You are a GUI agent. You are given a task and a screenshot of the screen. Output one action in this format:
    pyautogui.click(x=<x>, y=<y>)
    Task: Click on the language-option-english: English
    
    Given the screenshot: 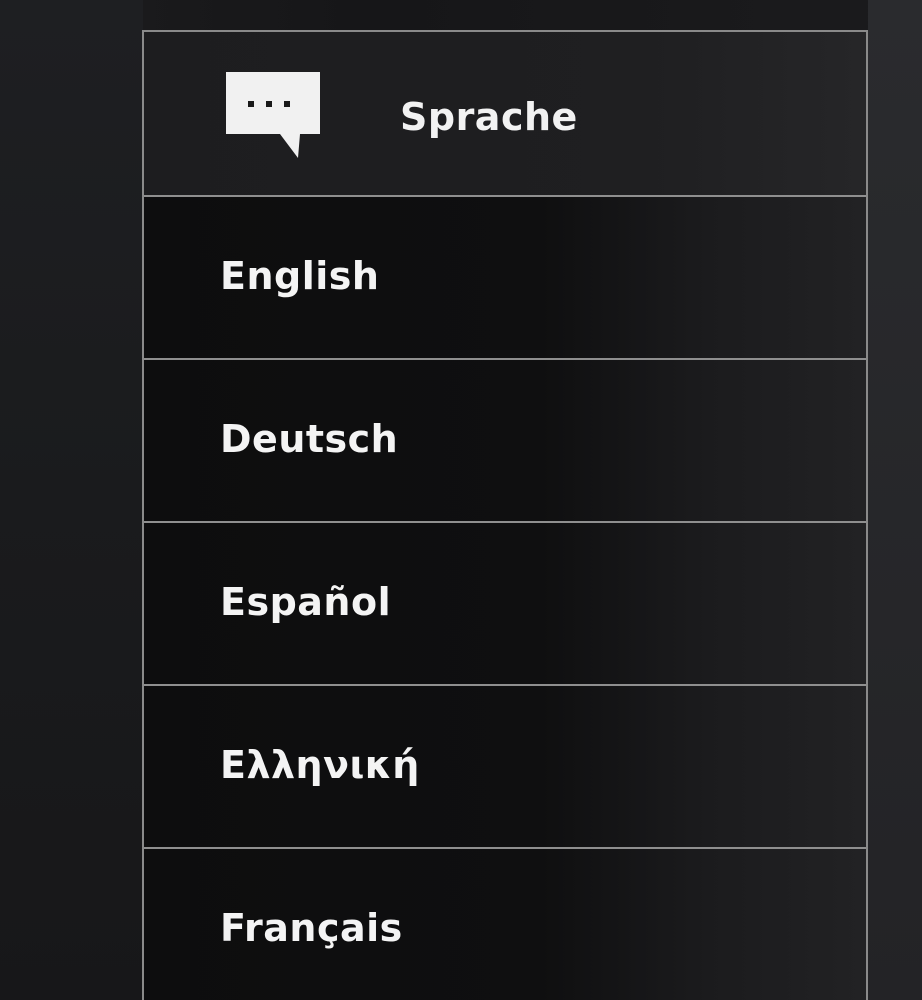 What is the action you would take?
    pyautogui.click(x=505, y=278)
    